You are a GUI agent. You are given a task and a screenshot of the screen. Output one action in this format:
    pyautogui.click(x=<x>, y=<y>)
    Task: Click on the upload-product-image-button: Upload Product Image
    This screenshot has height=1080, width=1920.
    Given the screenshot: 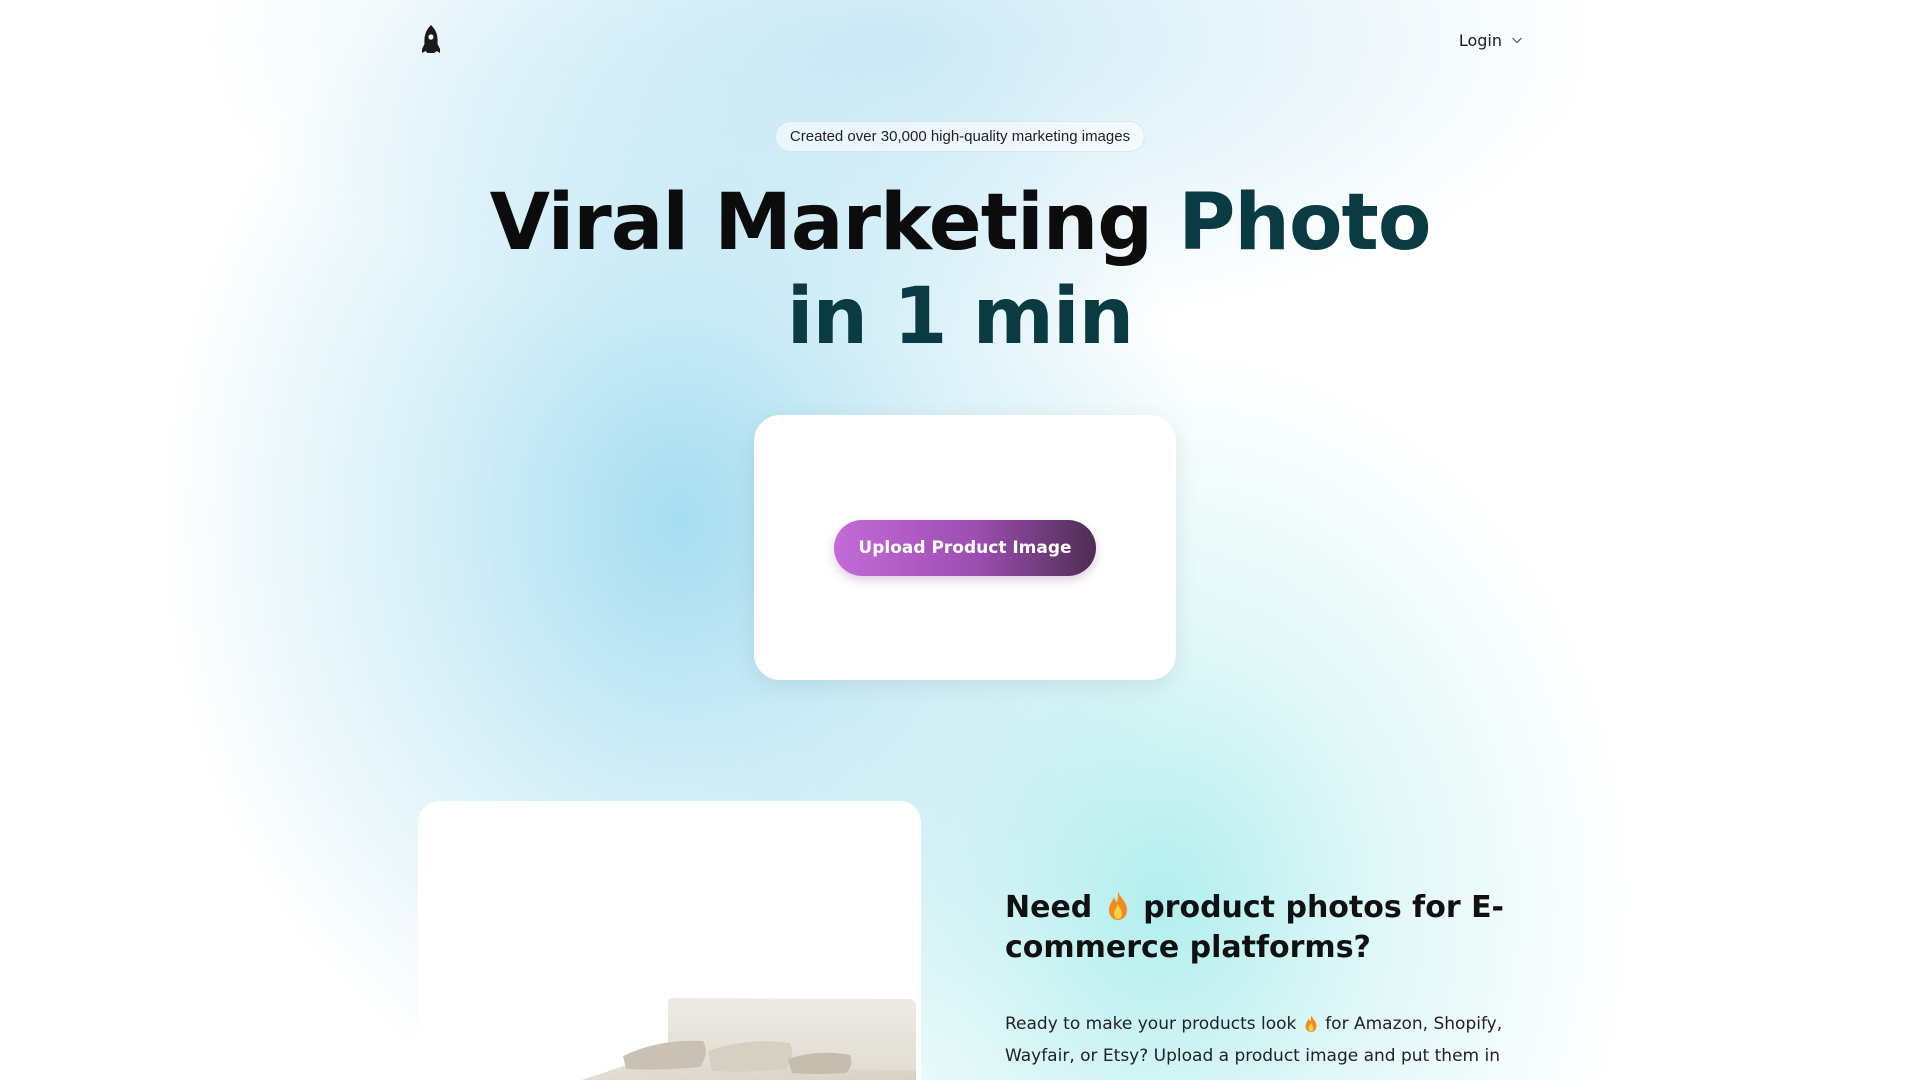 What is the action you would take?
    pyautogui.click(x=965, y=547)
    